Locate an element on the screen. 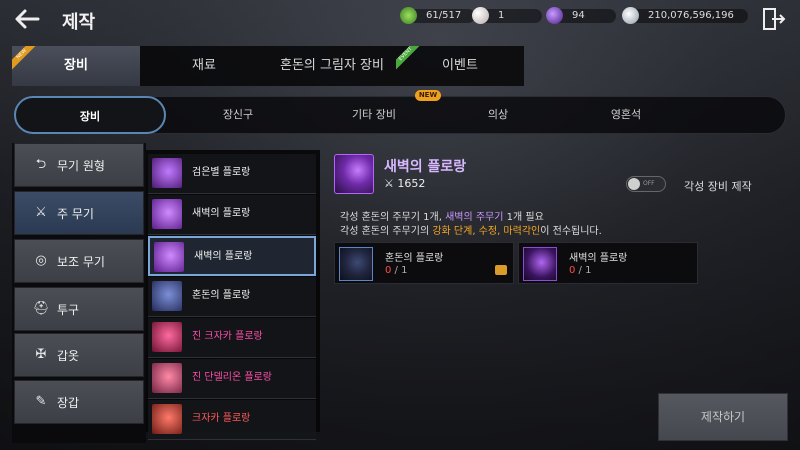  category-helmet: ⛑ 투구 is located at coordinates (79, 309).